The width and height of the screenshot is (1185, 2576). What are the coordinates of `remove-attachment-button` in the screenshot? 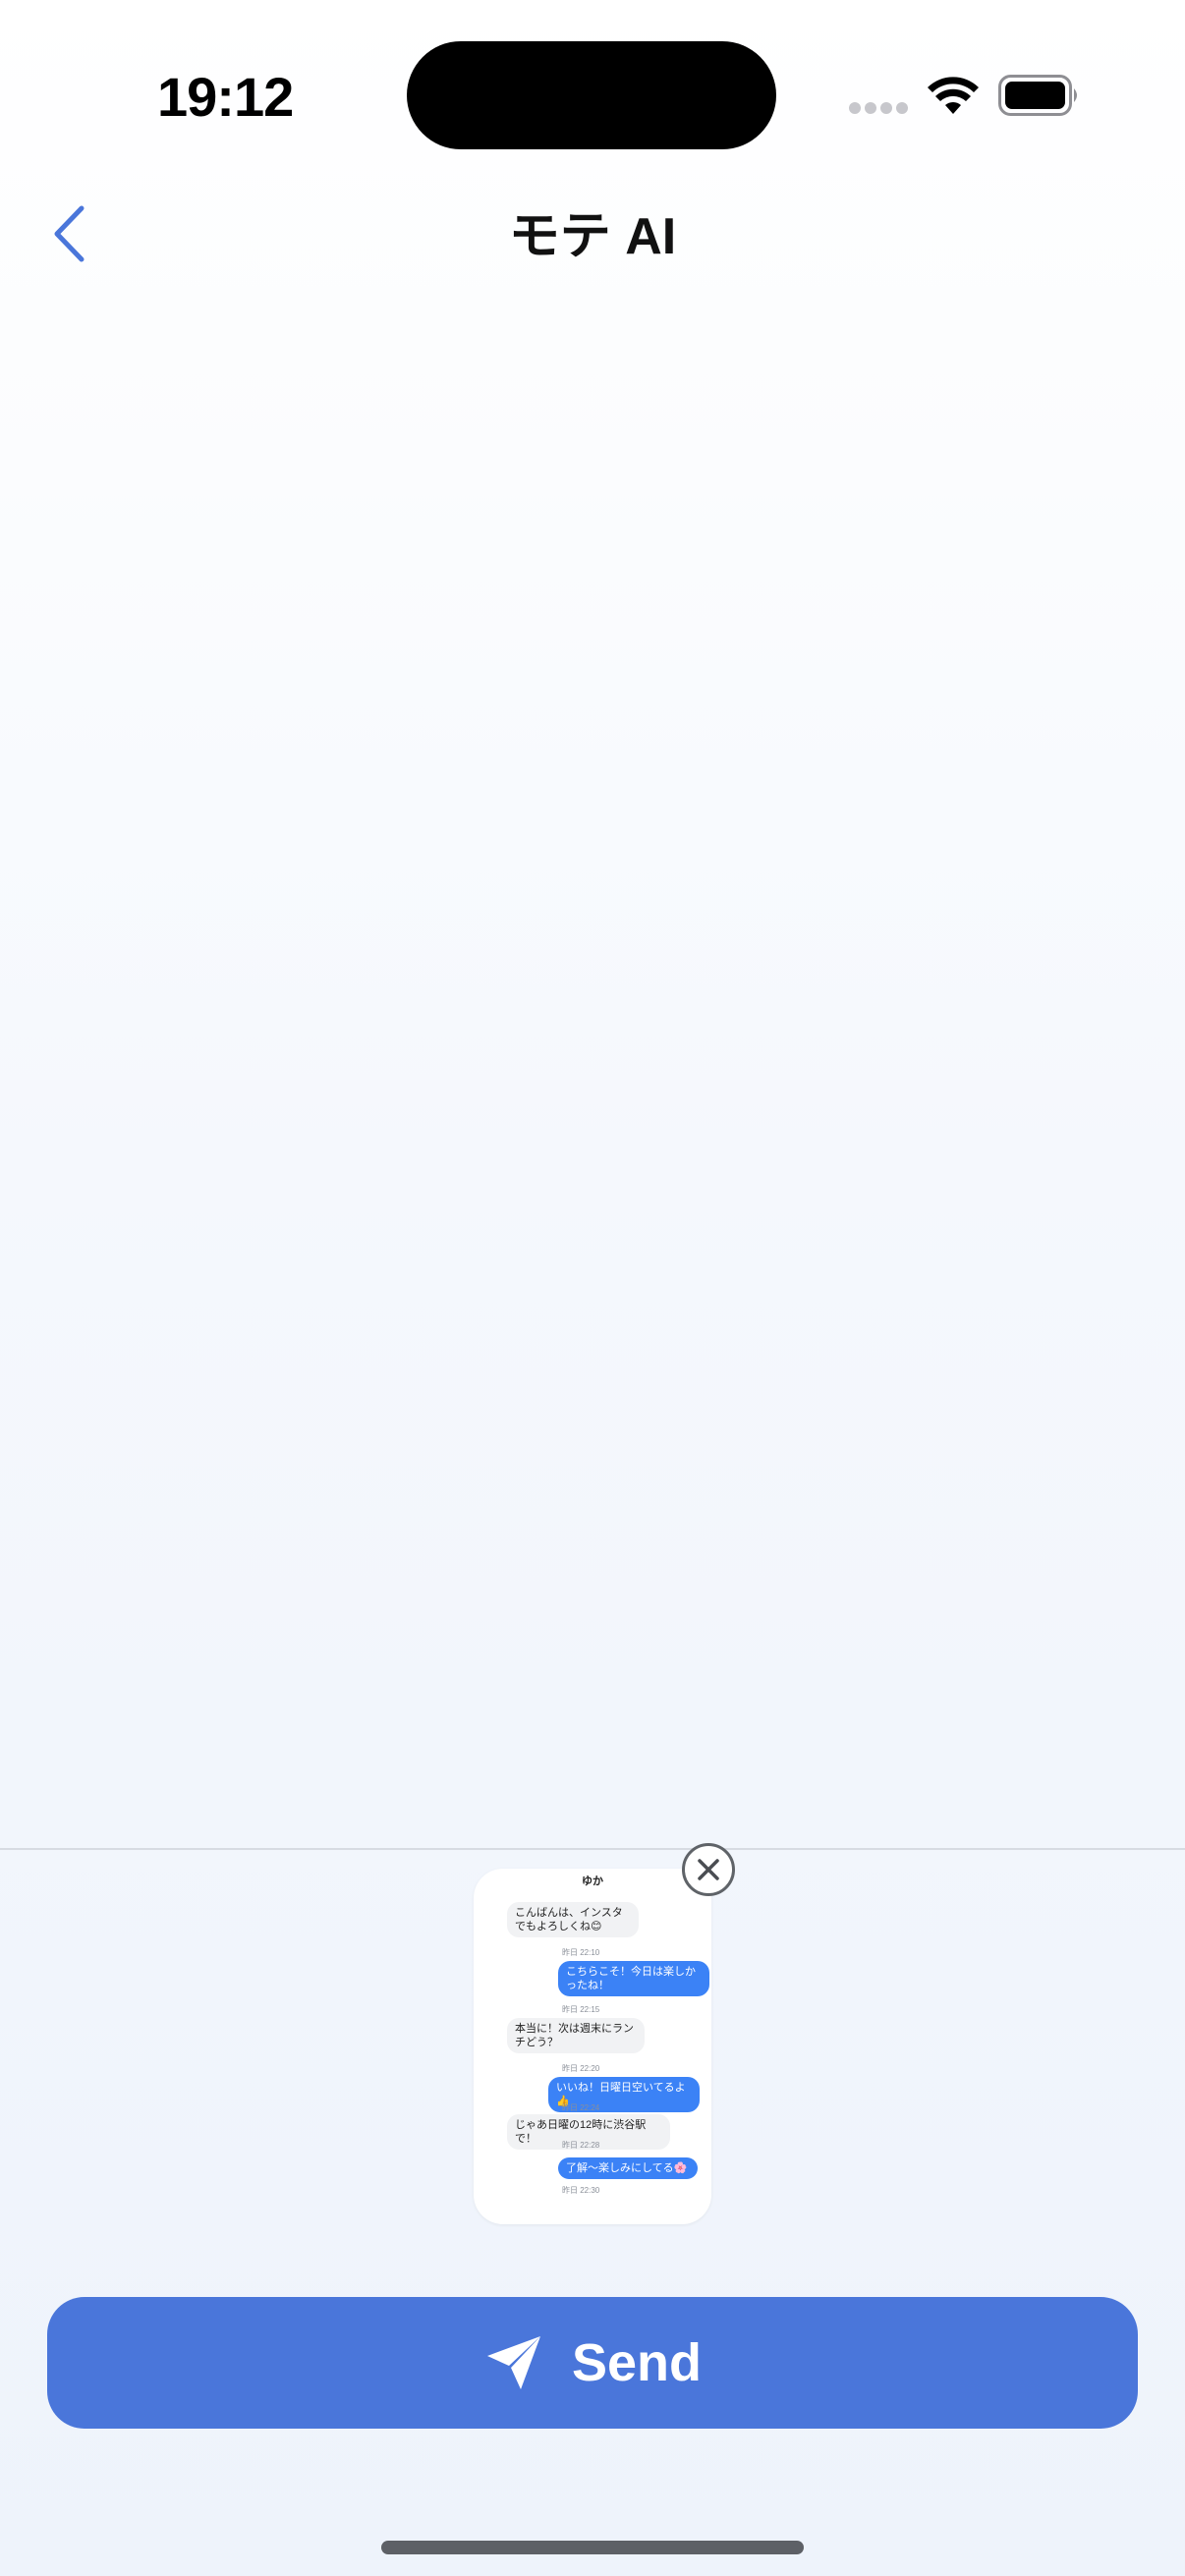 It's located at (709, 1869).